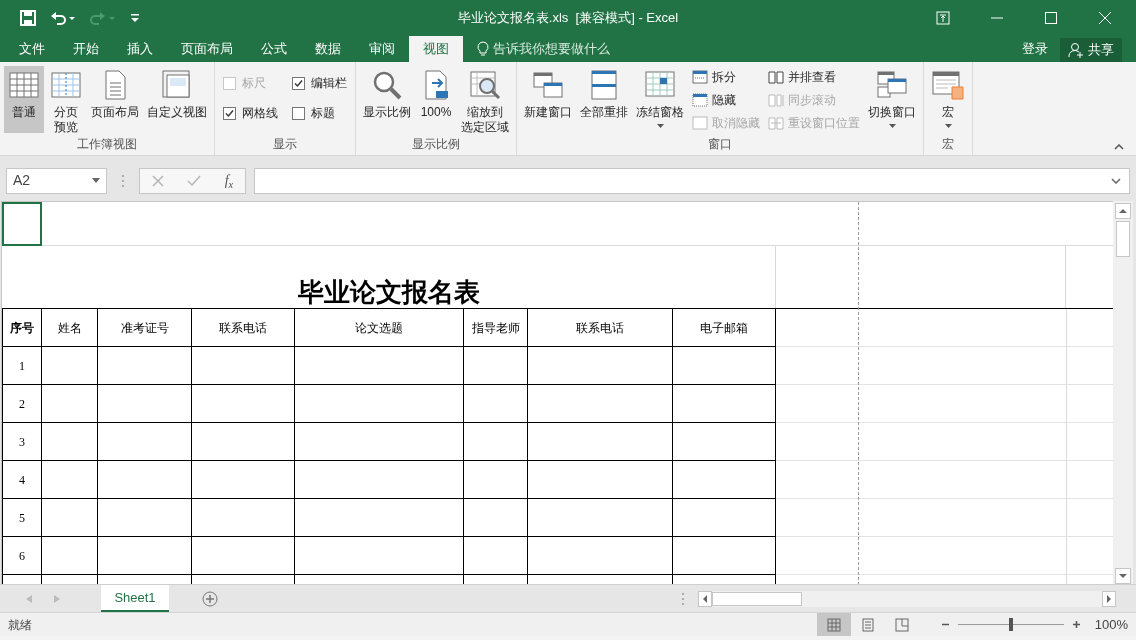 The width and height of the screenshot is (1136, 640). Describe the element at coordinates (22, 403) in the screenshot. I see `row-number: 2` at that location.